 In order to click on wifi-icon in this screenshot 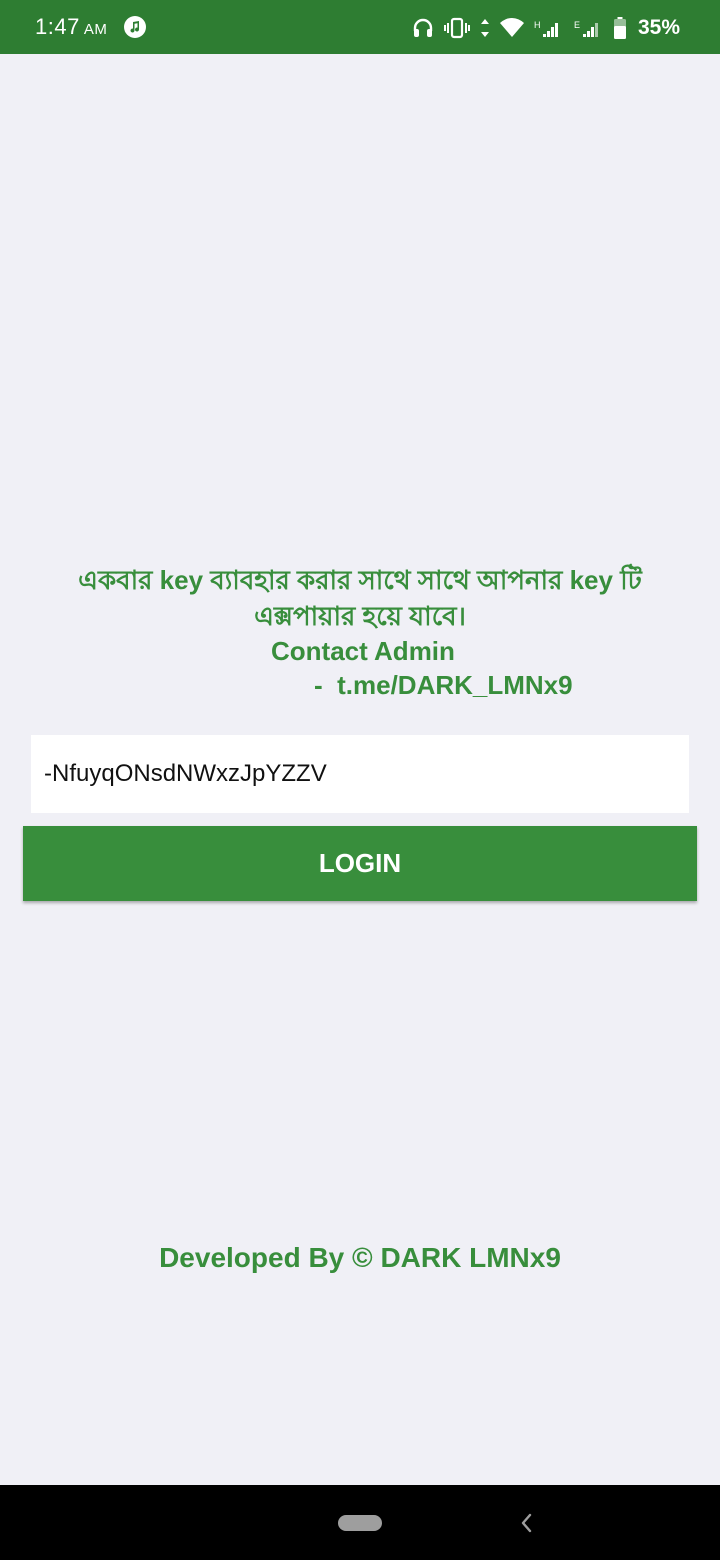, I will do `click(511, 27)`.